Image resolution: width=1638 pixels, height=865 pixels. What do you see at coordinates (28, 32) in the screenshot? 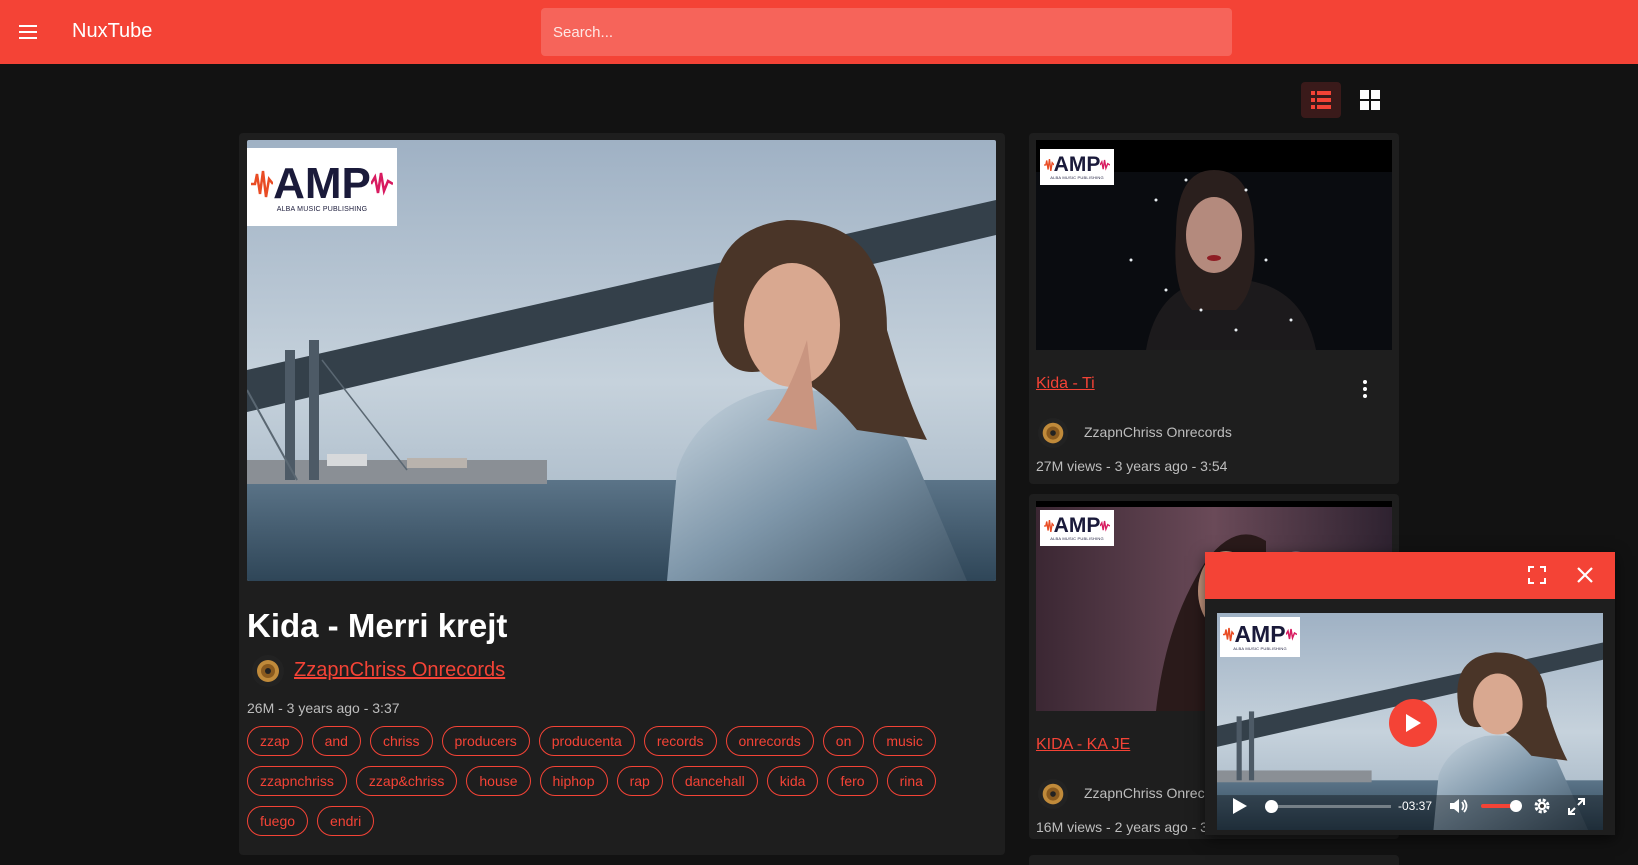
I see `menu-icon` at bounding box center [28, 32].